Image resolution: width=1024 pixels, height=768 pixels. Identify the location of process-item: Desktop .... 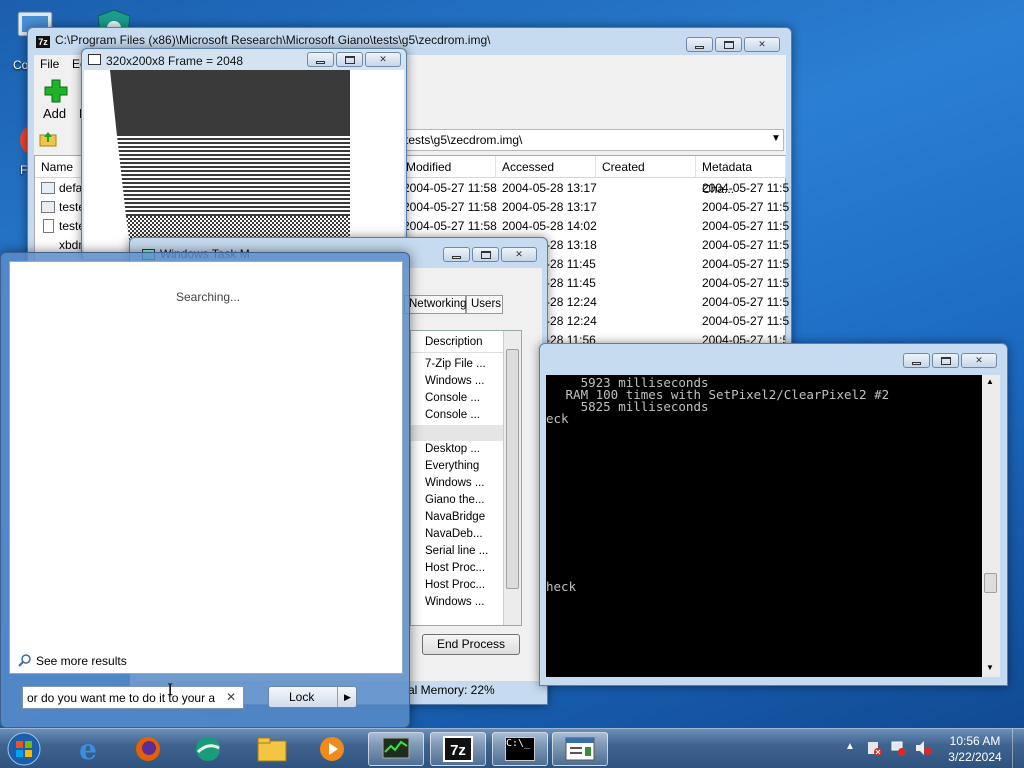
(452, 449).